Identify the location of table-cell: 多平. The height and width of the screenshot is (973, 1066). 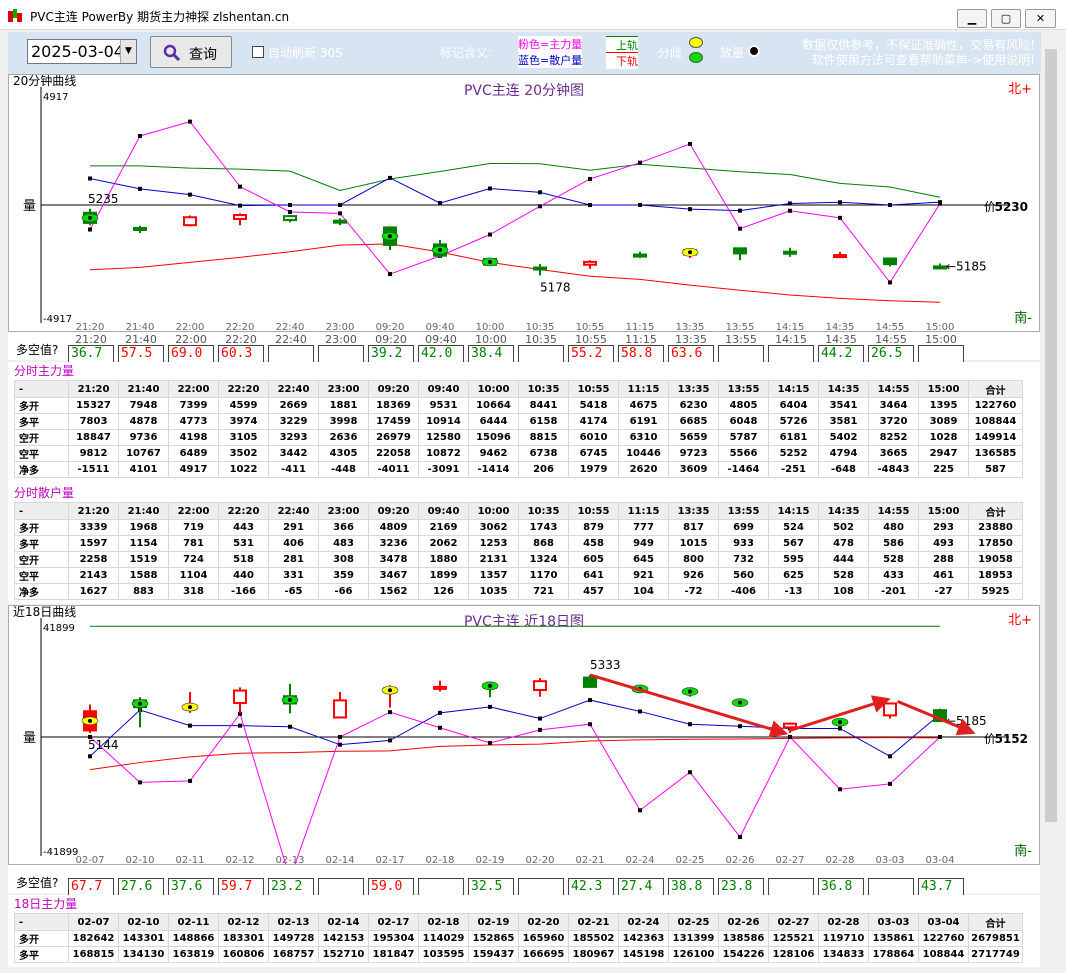
(41, 954).